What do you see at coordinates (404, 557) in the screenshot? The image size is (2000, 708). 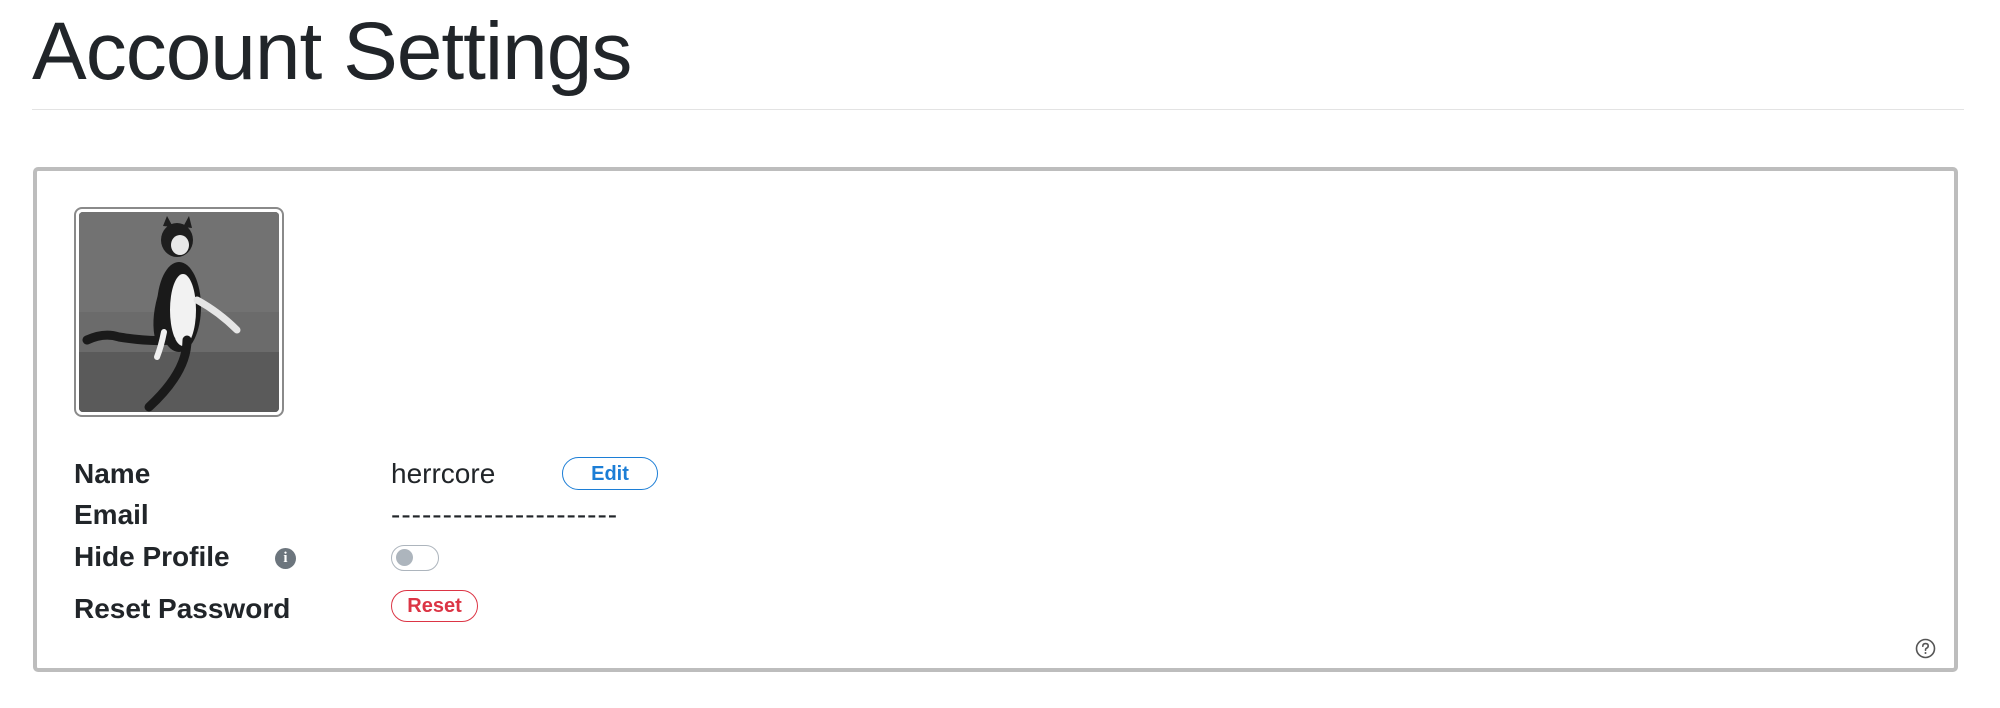 I see `toggle-knob` at bounding box center [404, 557].